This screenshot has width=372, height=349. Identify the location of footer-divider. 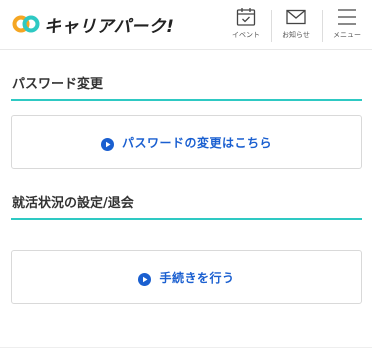
(186, 347).